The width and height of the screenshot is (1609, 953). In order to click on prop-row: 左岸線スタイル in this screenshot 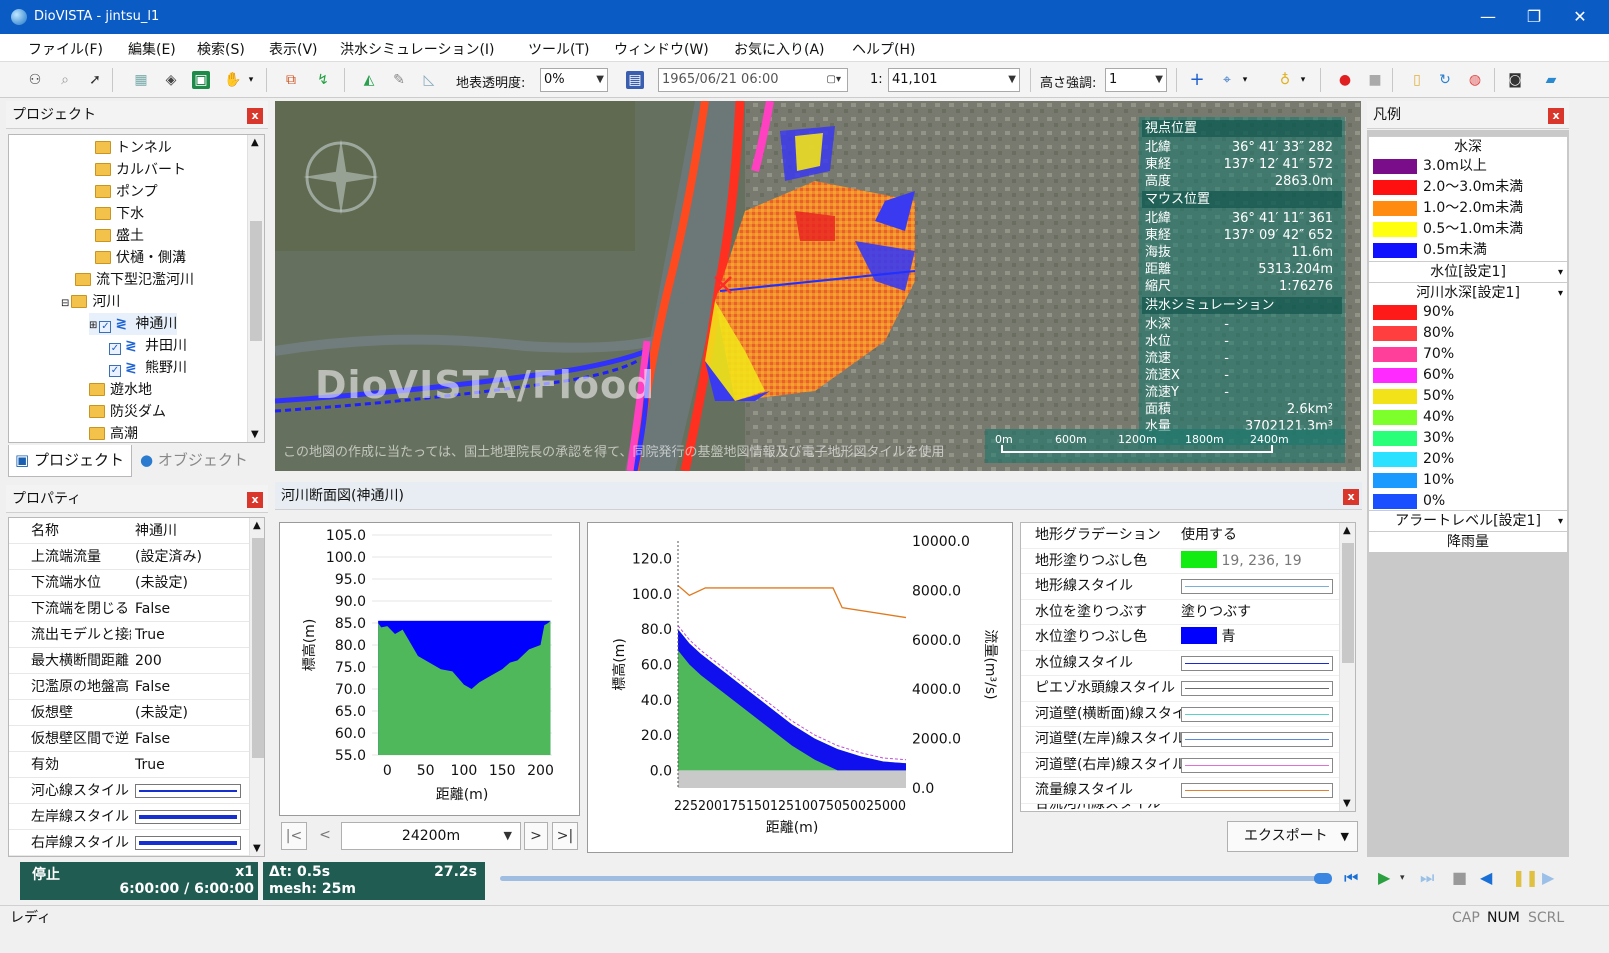, I will do `click(129, 817)`.